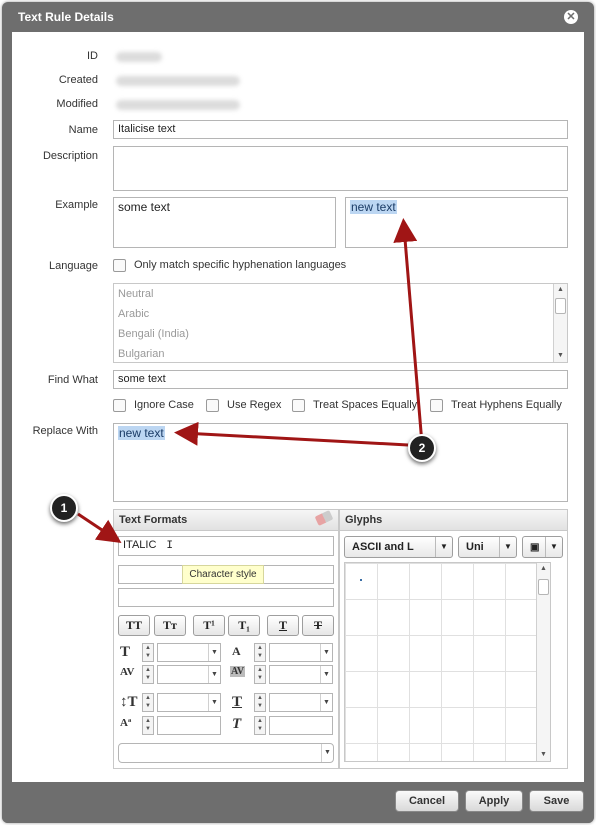  I want to click on glyph-grid: ▲ ▼, so click(447, 662).